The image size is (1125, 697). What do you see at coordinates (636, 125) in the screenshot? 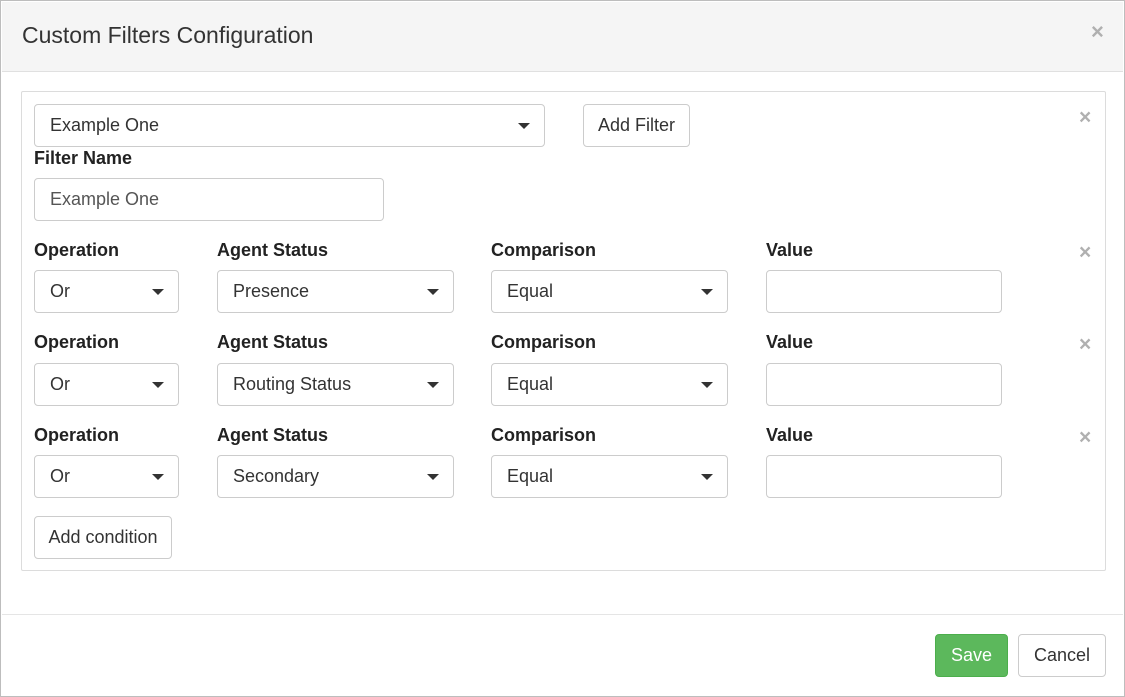
I see `add-filter-button: Add Filter` at bounding box center [636, 125].